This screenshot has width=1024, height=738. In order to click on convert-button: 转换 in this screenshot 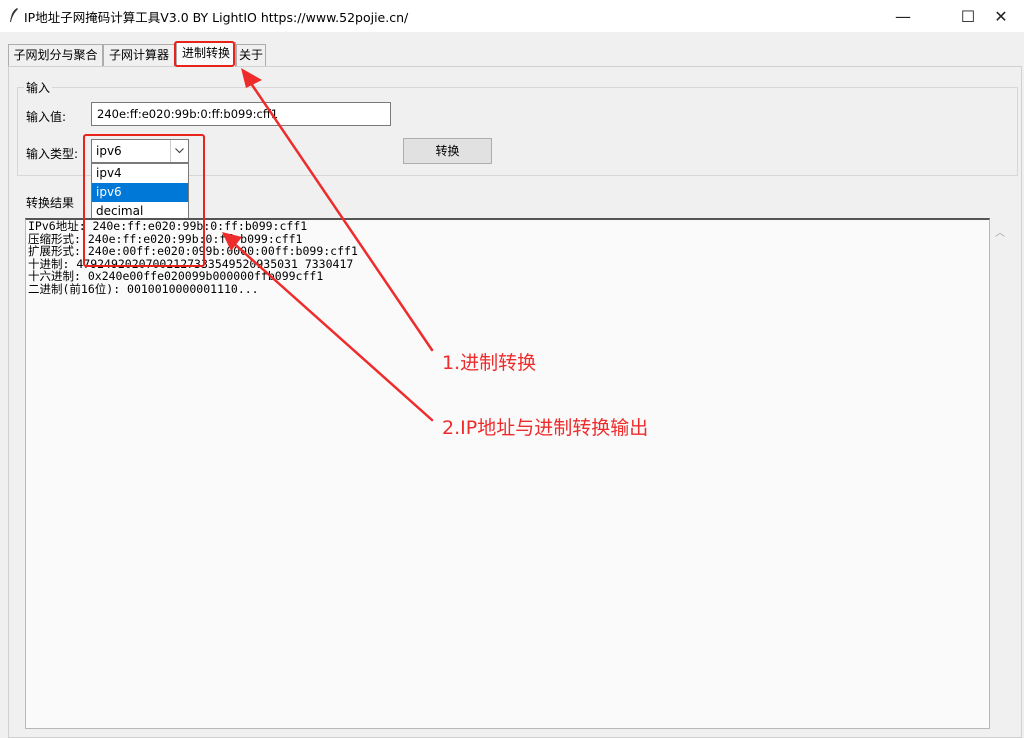, I will do `click(447, 151)`.